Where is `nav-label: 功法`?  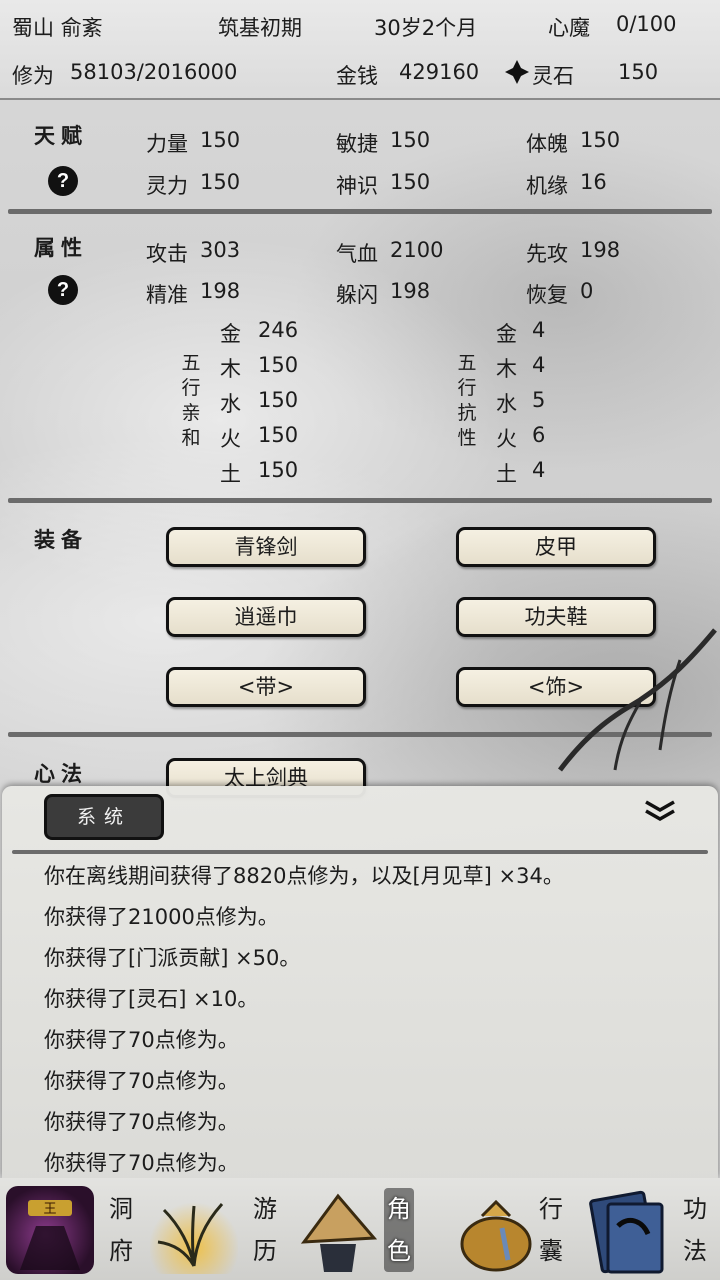 nav-label: 功法 is located at coordinates (695, 1230).